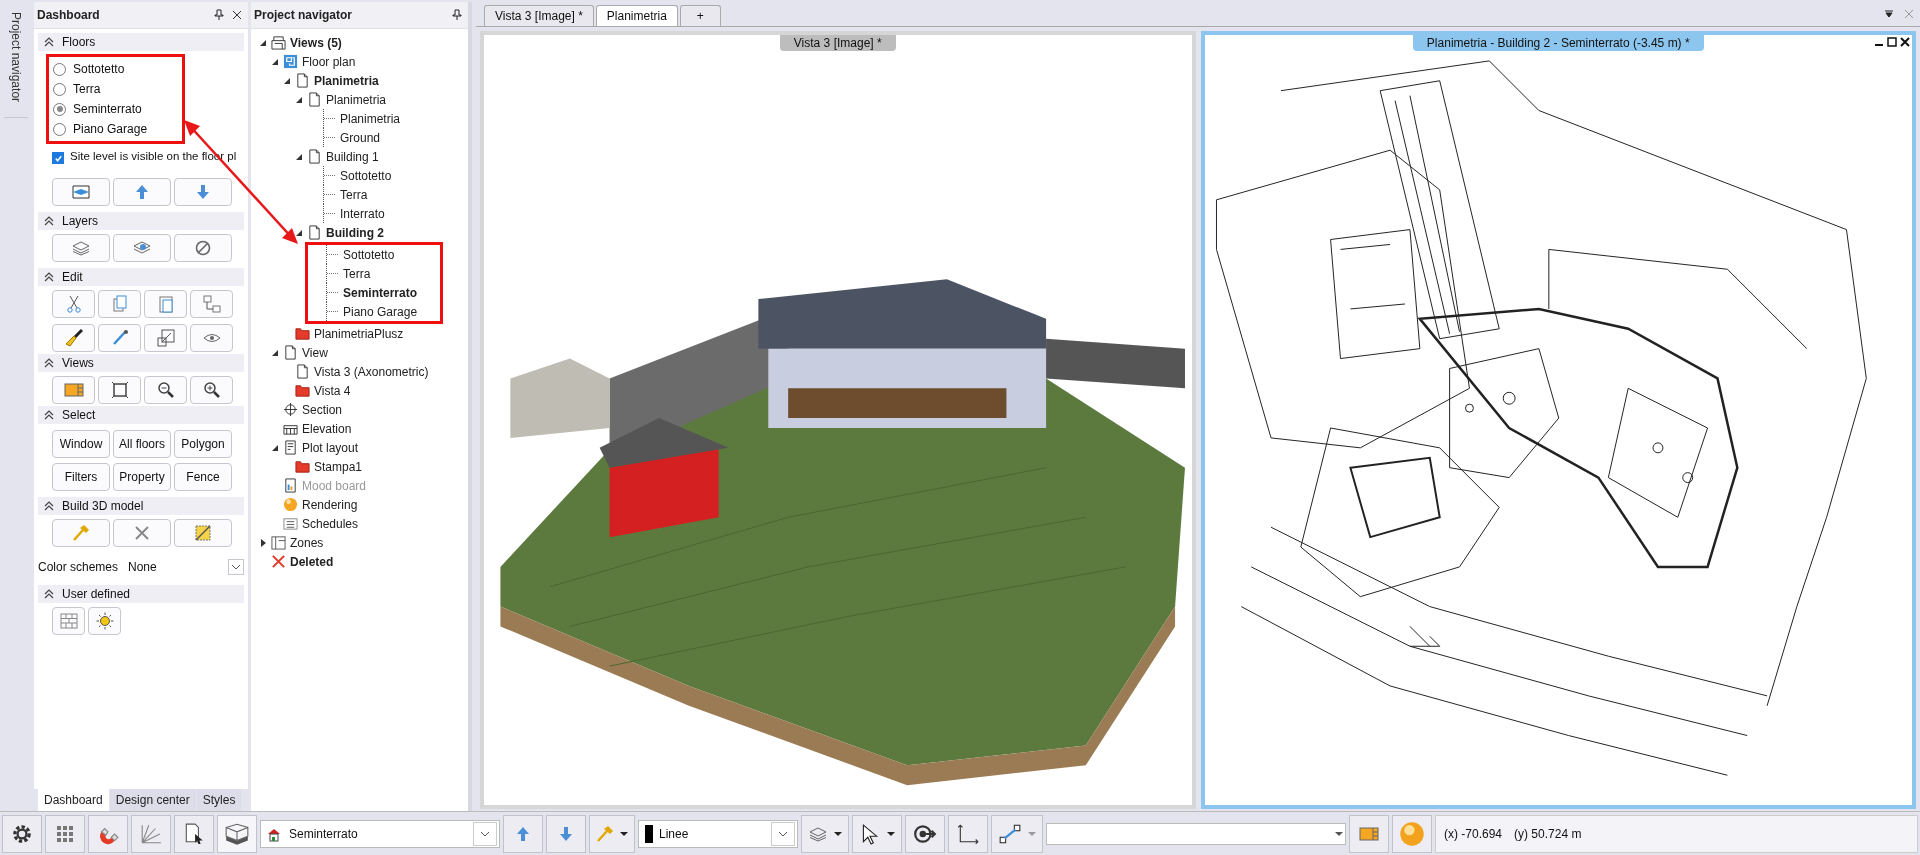  What do you see at coordinates (332, 390) in the screenshot?
I see `tree-item: Vista 4` at bounding box center [332, 390].